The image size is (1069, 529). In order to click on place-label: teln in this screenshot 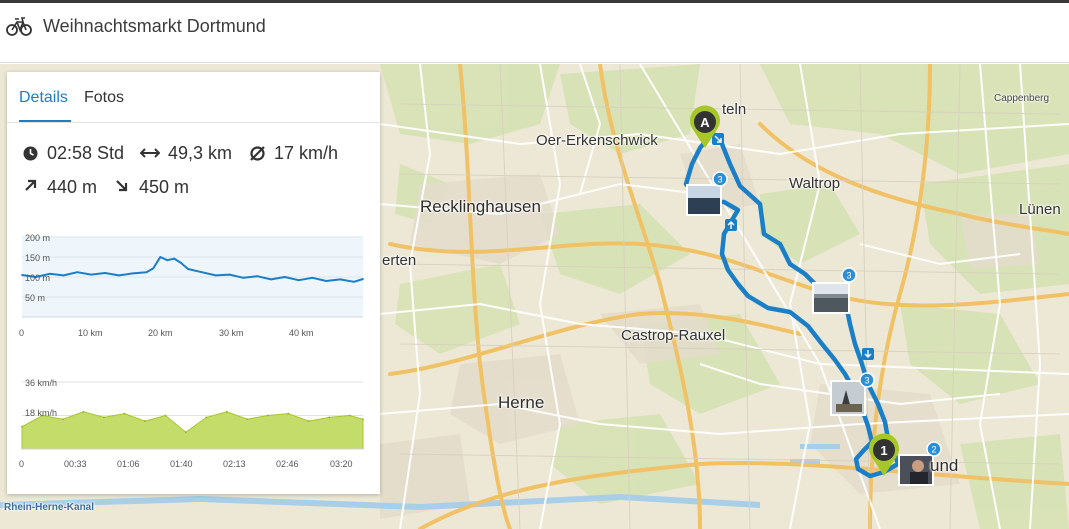, I will do `click(734, 109)`.